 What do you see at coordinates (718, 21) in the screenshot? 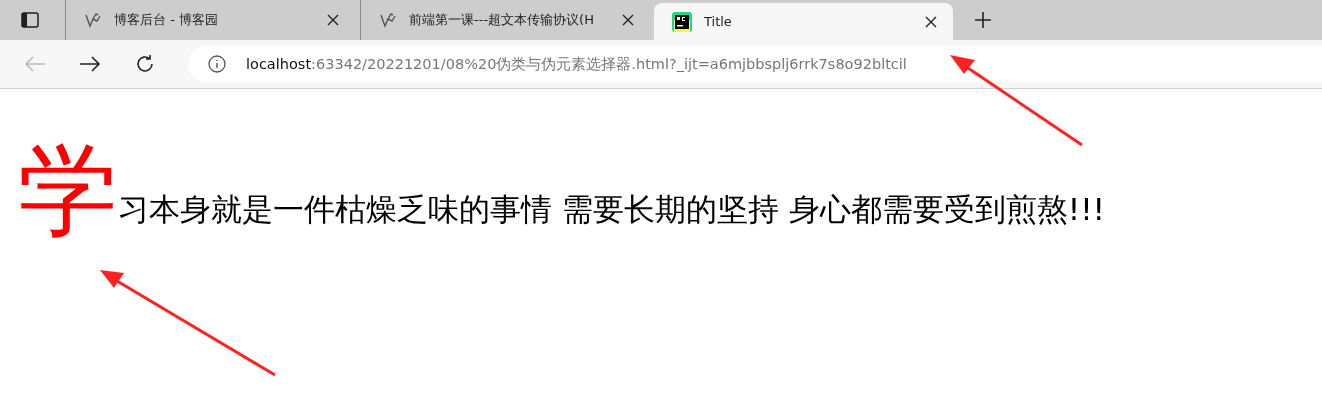
I see `tab-title: Title` at bounding box center [718, 21].